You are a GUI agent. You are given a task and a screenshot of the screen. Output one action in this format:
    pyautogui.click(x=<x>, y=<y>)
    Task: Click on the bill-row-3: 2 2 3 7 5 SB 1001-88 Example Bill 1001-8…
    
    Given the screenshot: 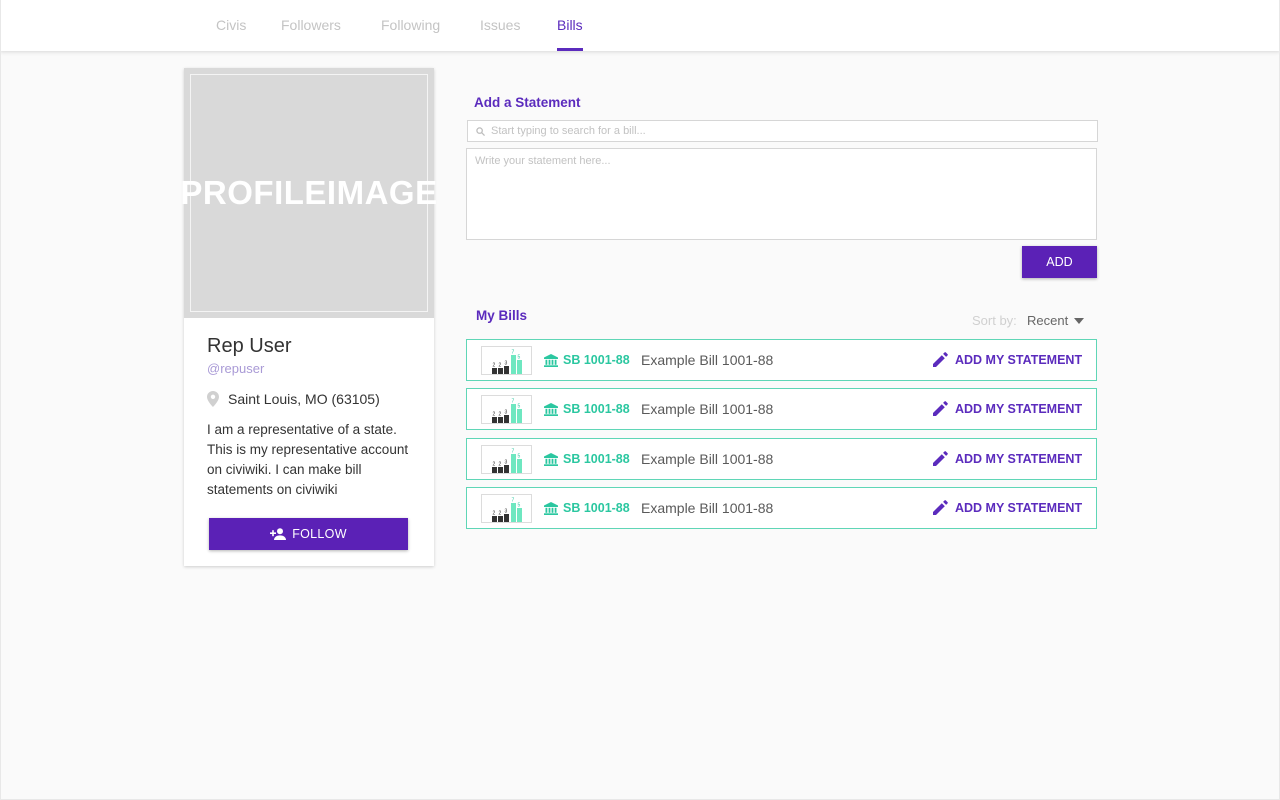 What is the action you would take?
    pyautogui.click(x=781, y=459)
    